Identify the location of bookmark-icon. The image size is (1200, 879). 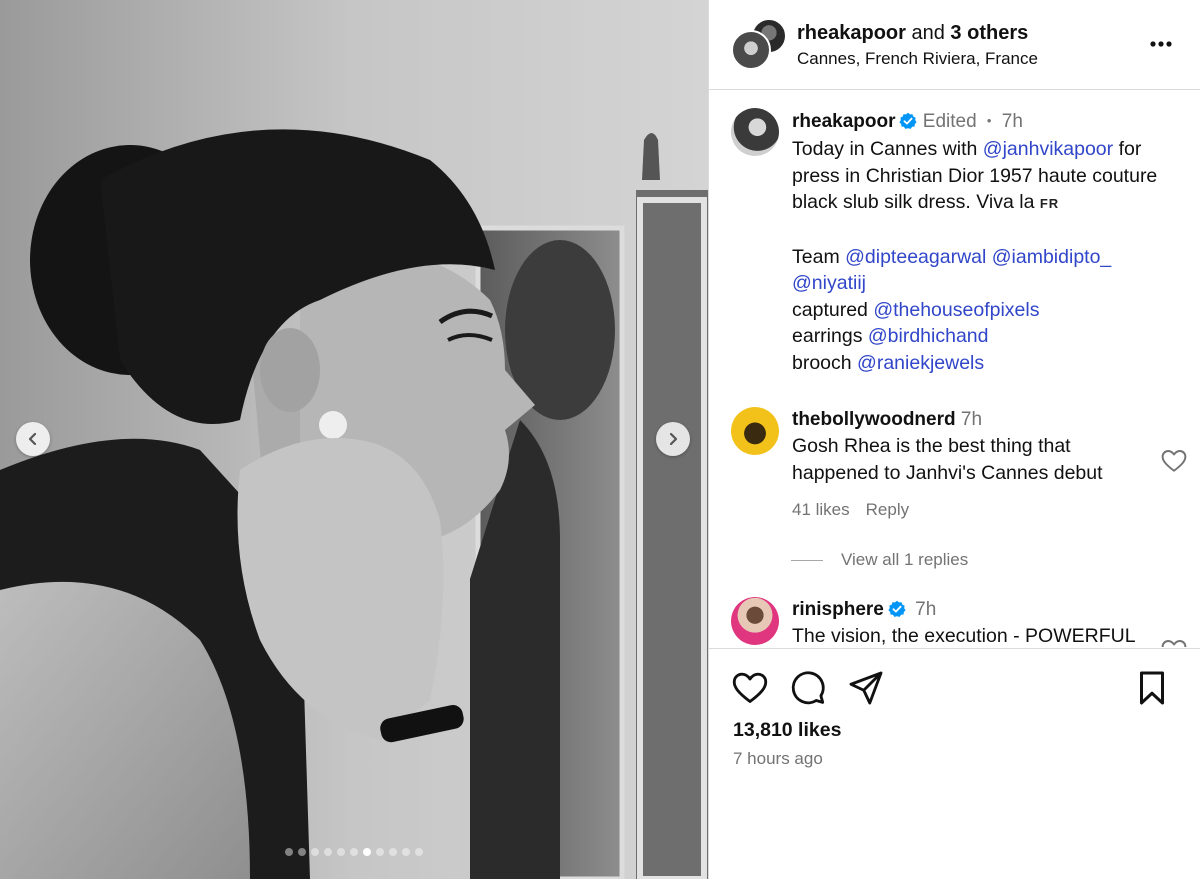
(1152, 688).